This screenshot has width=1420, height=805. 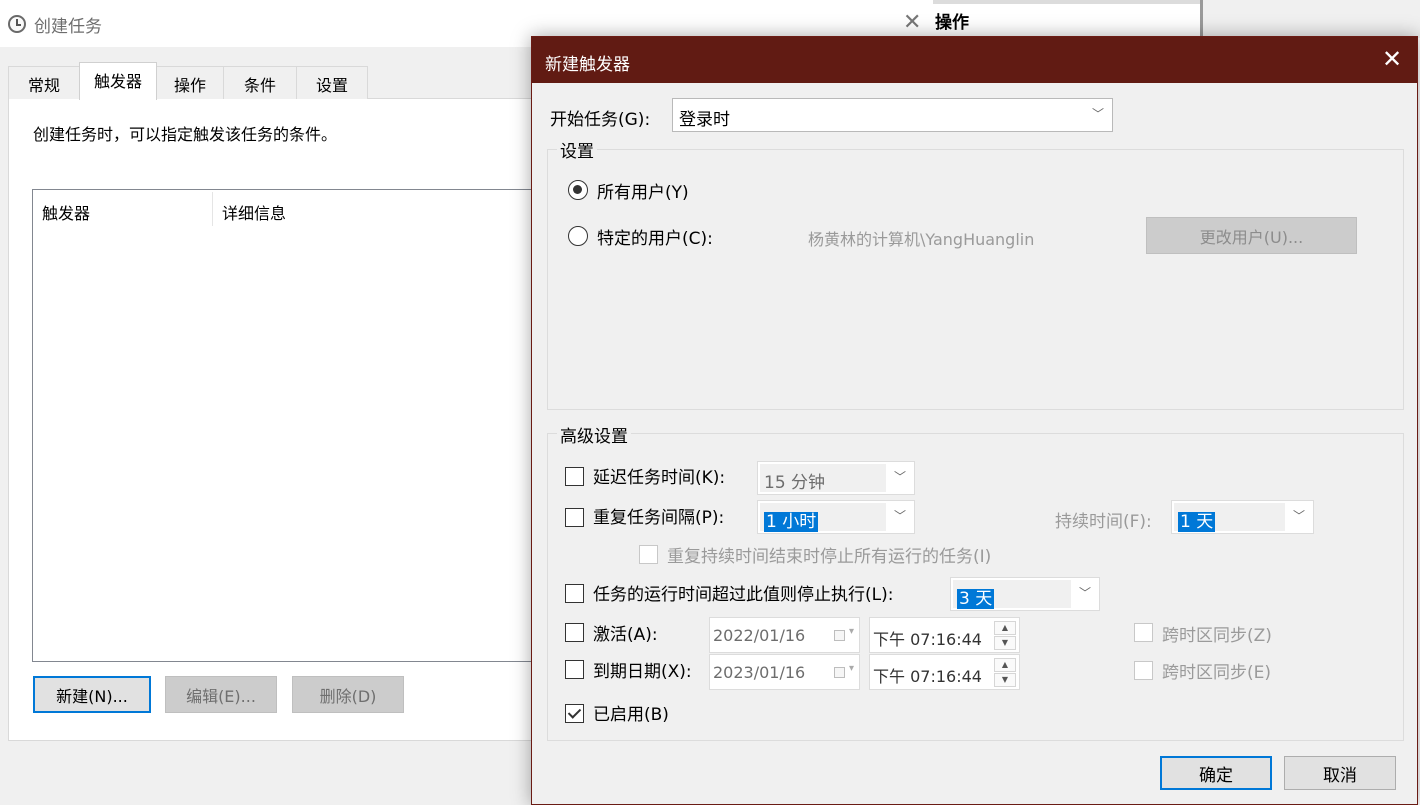 I want to click on duration-value-text: 1 天, so click(x=1197, y=522).